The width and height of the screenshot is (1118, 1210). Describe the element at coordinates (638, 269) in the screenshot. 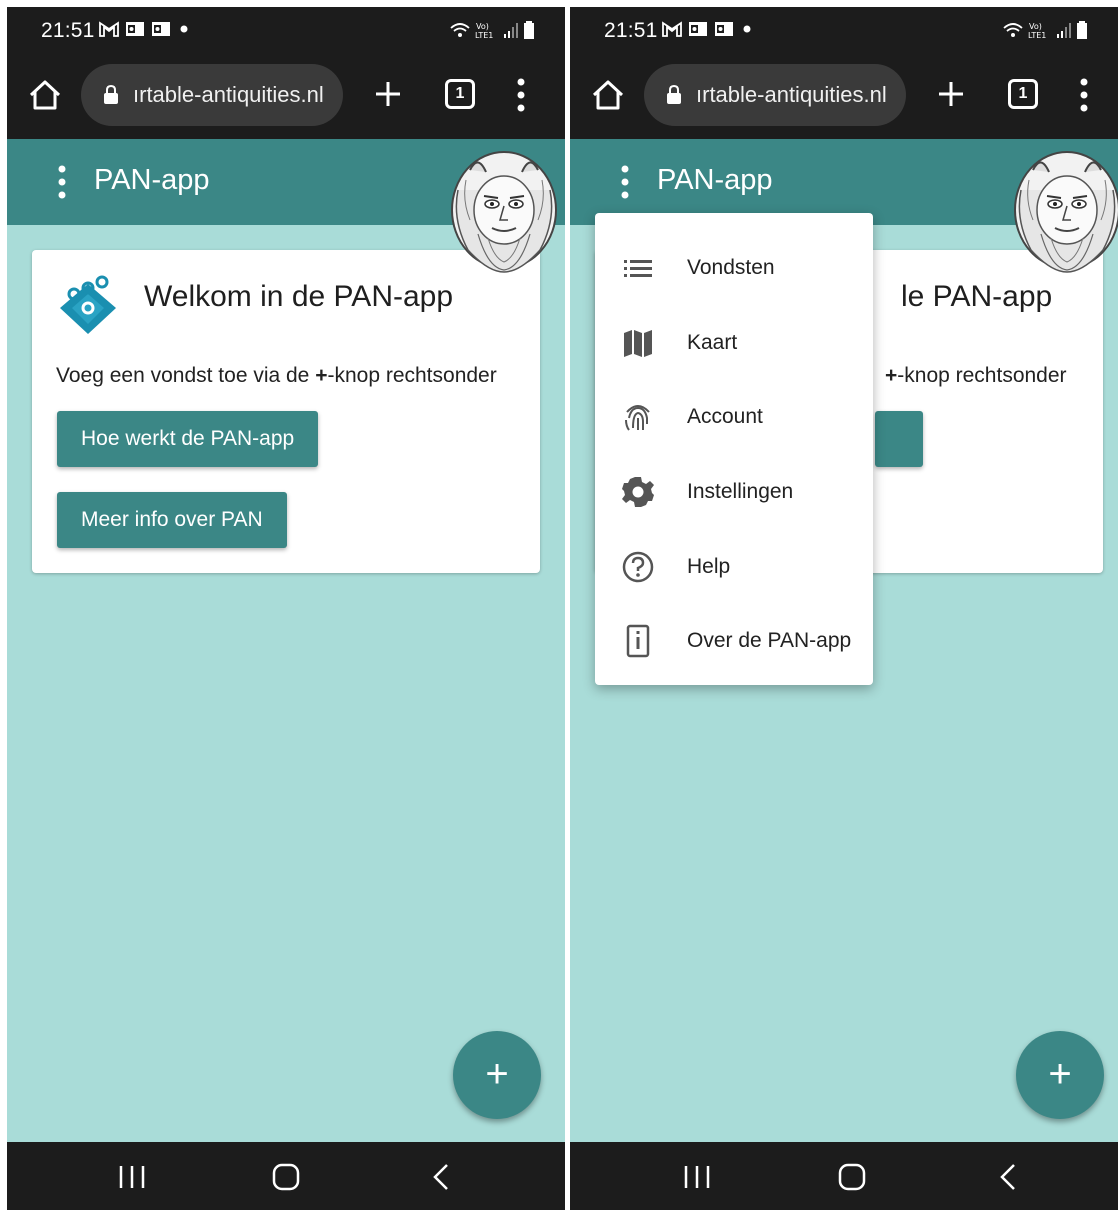

I see `list-icon` at that location.